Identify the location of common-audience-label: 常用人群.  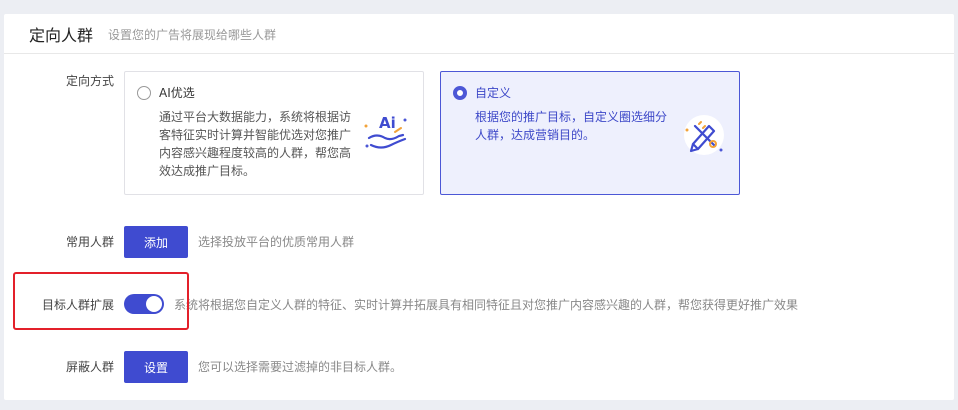
(89, 242).